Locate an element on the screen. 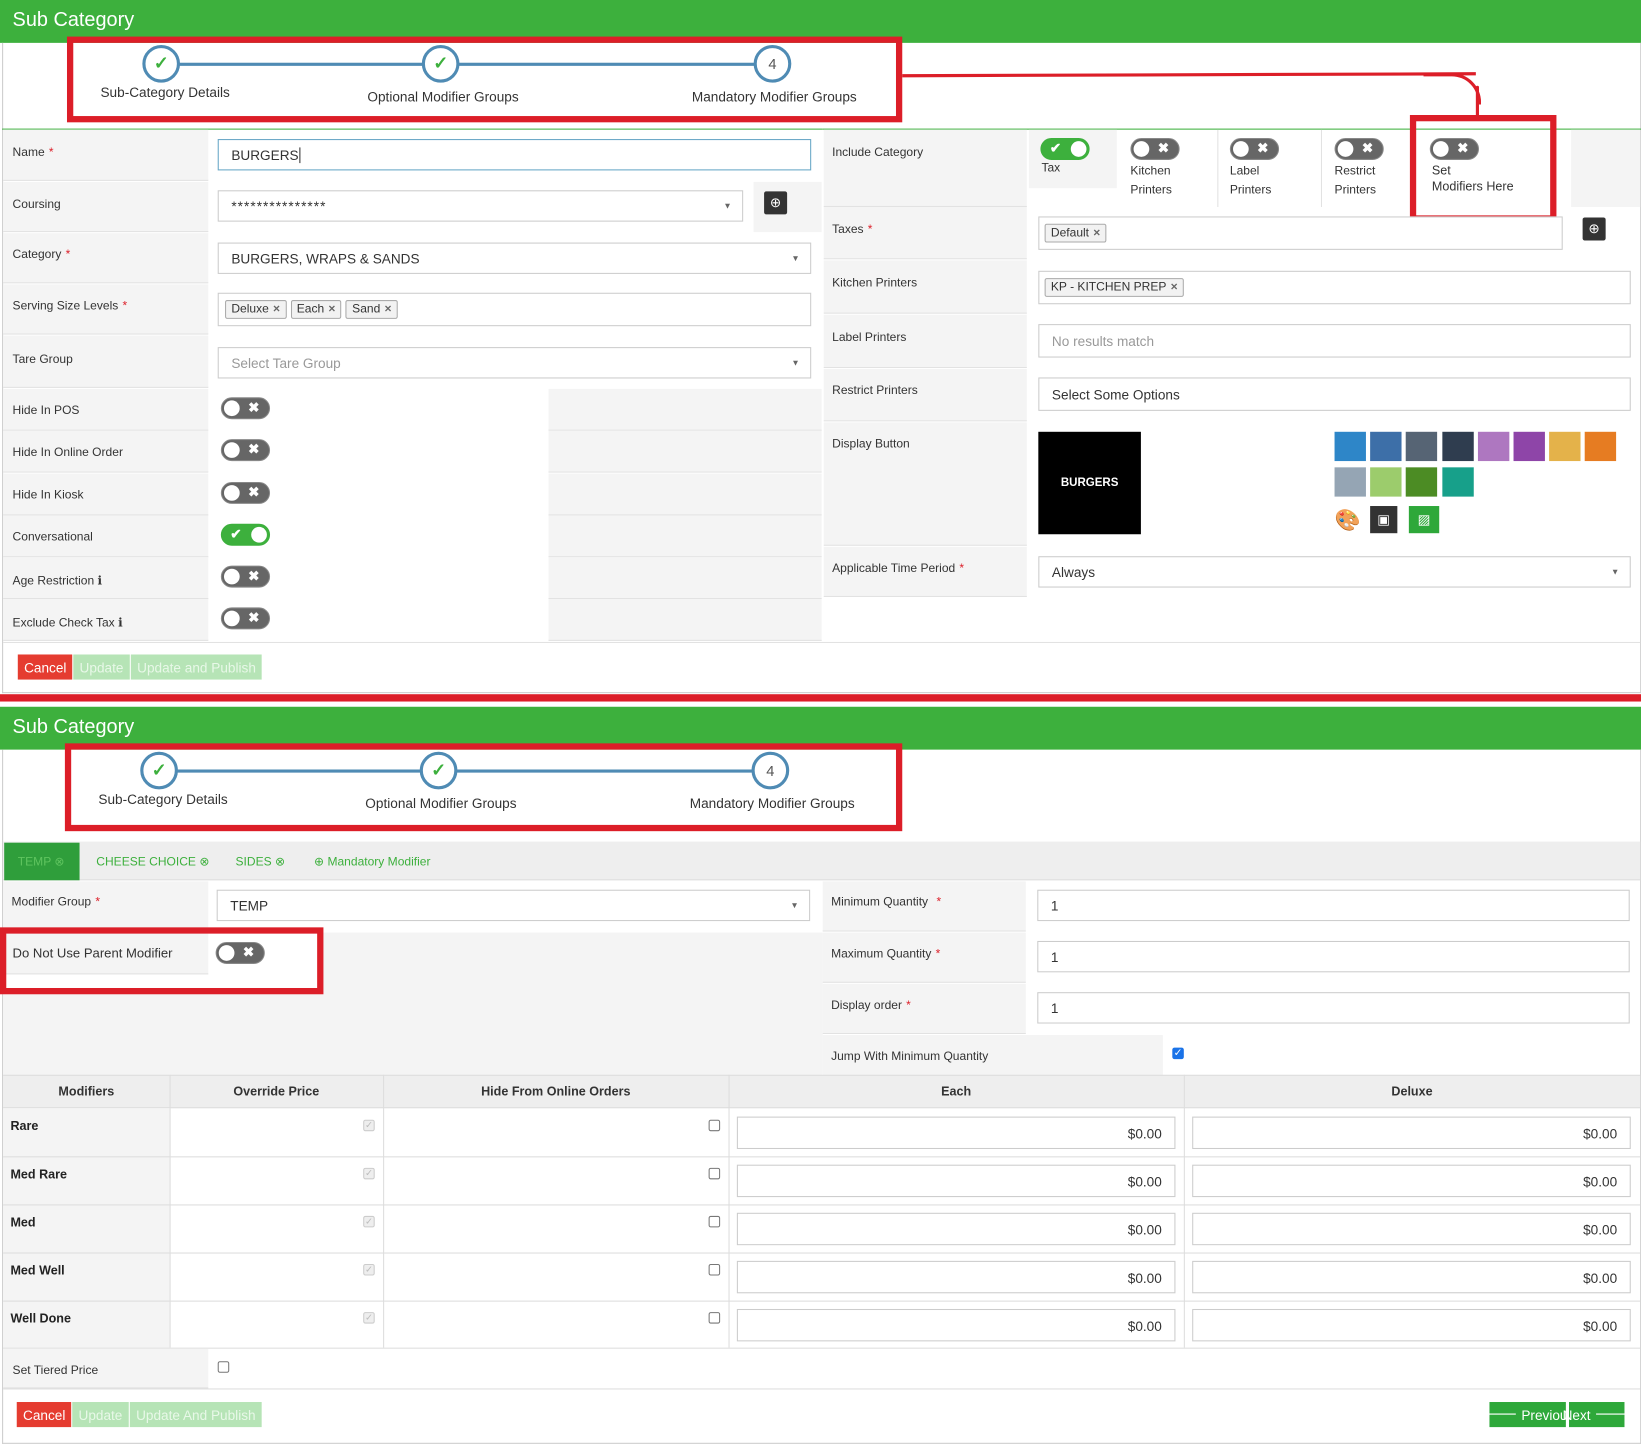 This screenshot has height=1445, width=1641. tab-cheese-choice: CHEESE CHOICE ⊗ is located at coordinates (152, 861).